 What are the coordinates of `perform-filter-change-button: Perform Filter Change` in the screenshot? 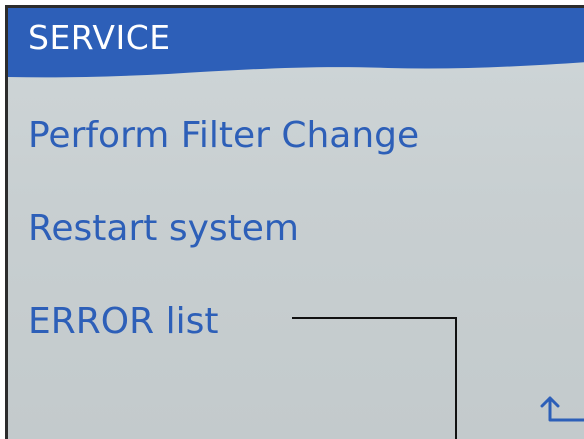 It's located at (223, 136).